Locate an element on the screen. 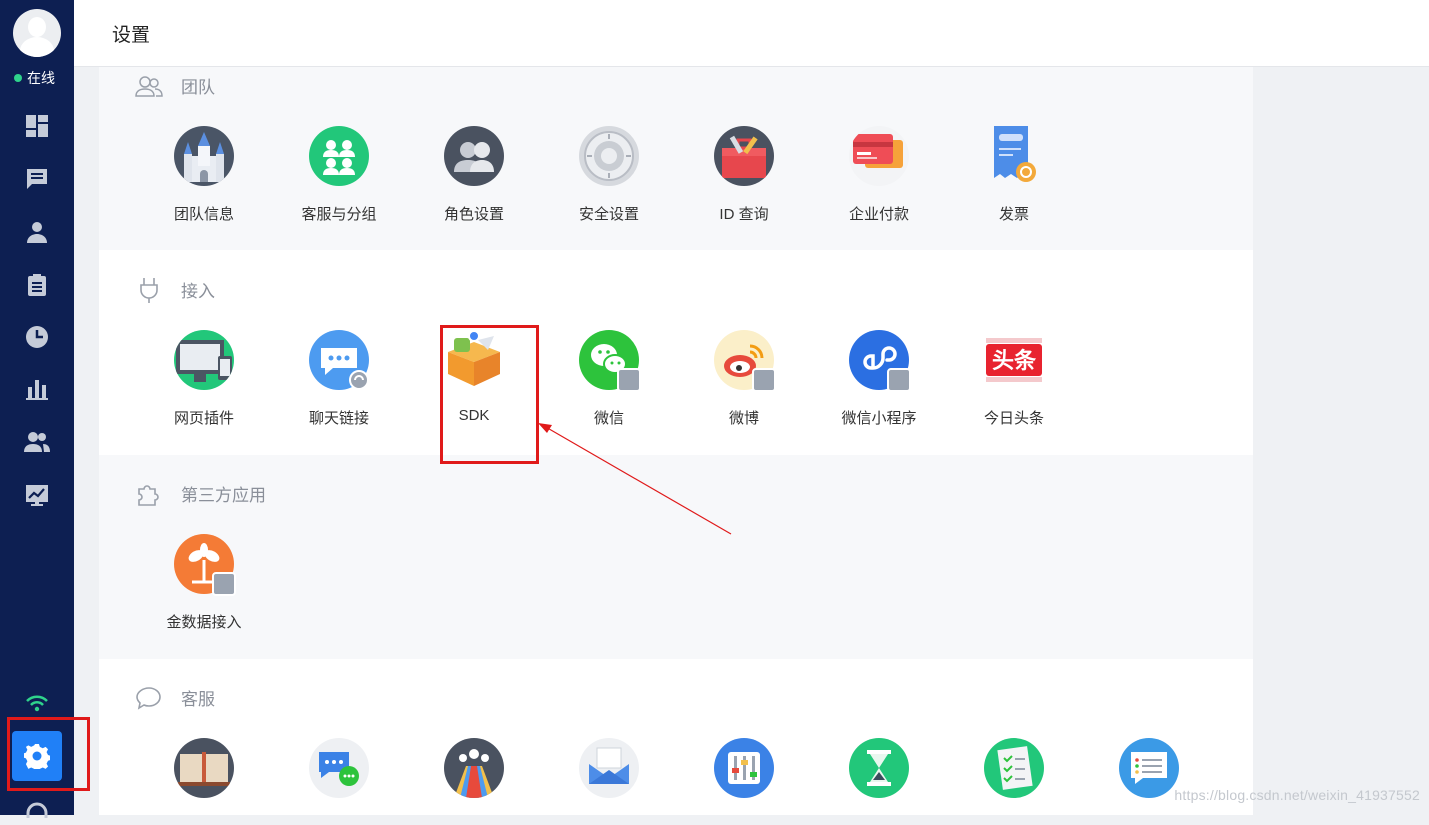 The width and height of the screenshot is (1429, 825). annotation-arrow is located at coordinates (635, 479).